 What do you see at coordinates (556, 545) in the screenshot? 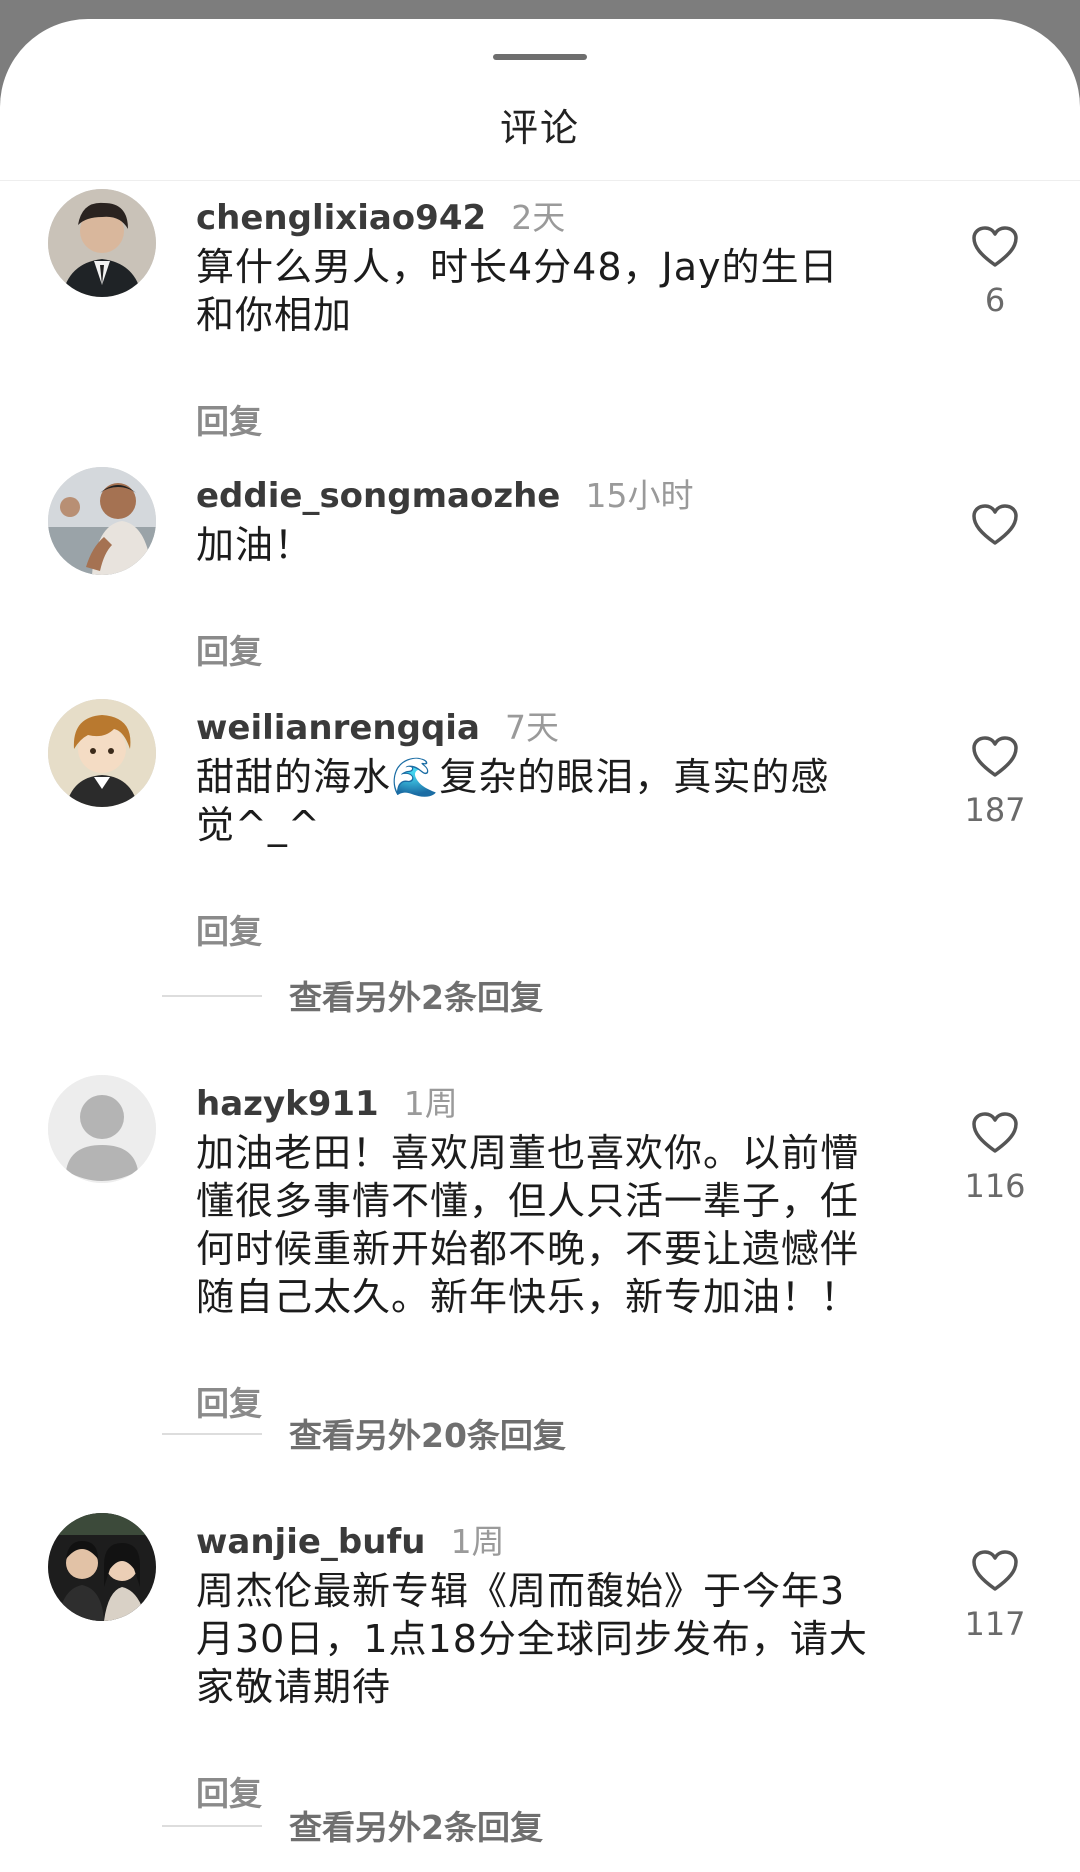
I see `comment-text: 加油！` at bounding box center [556, 545].